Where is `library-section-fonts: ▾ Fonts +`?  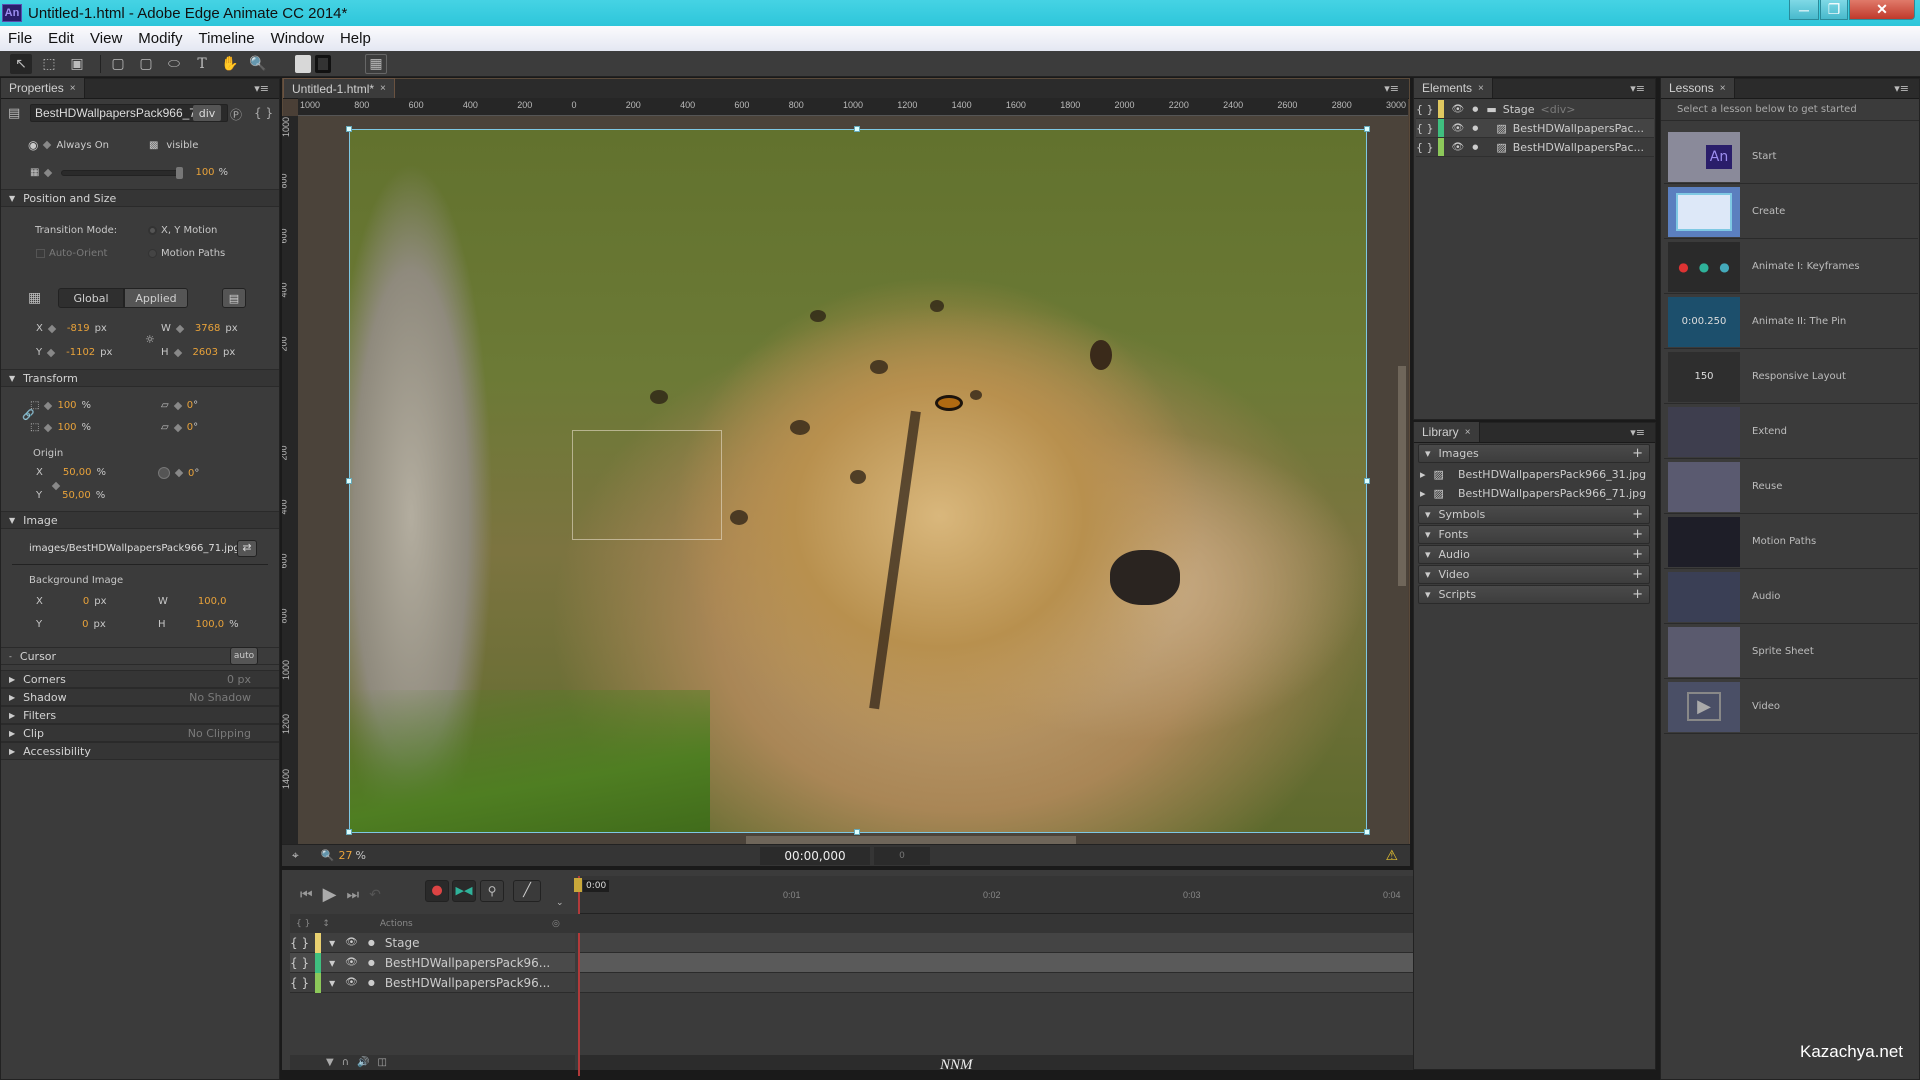 library-section-fonts: ▾ Fonts + is located at coordinates (1534, 534).